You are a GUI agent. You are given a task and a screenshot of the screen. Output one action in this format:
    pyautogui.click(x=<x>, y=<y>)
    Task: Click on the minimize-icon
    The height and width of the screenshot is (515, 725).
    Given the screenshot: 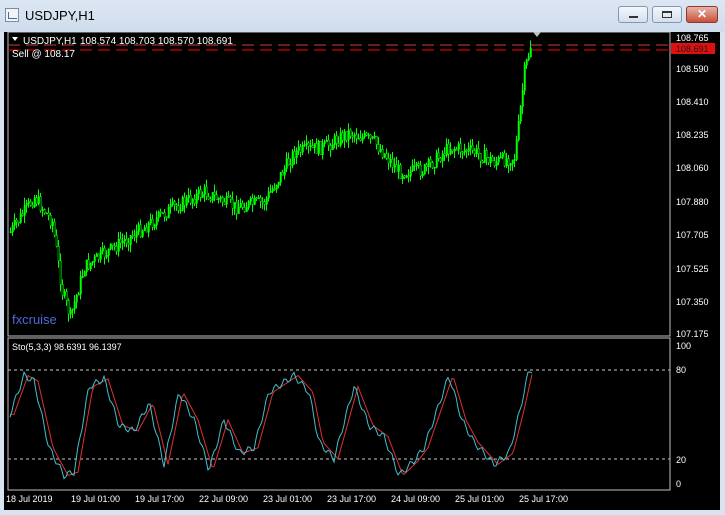 What is the action you would take?
    pyautogui.click(x=633, y=17)
    